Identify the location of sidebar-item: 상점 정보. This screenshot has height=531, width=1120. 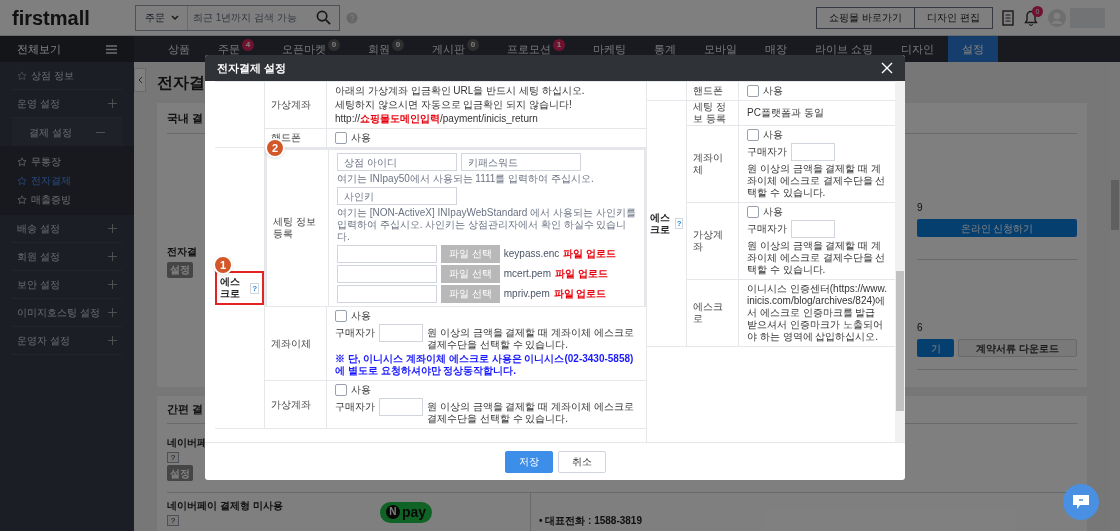
(52, 75).